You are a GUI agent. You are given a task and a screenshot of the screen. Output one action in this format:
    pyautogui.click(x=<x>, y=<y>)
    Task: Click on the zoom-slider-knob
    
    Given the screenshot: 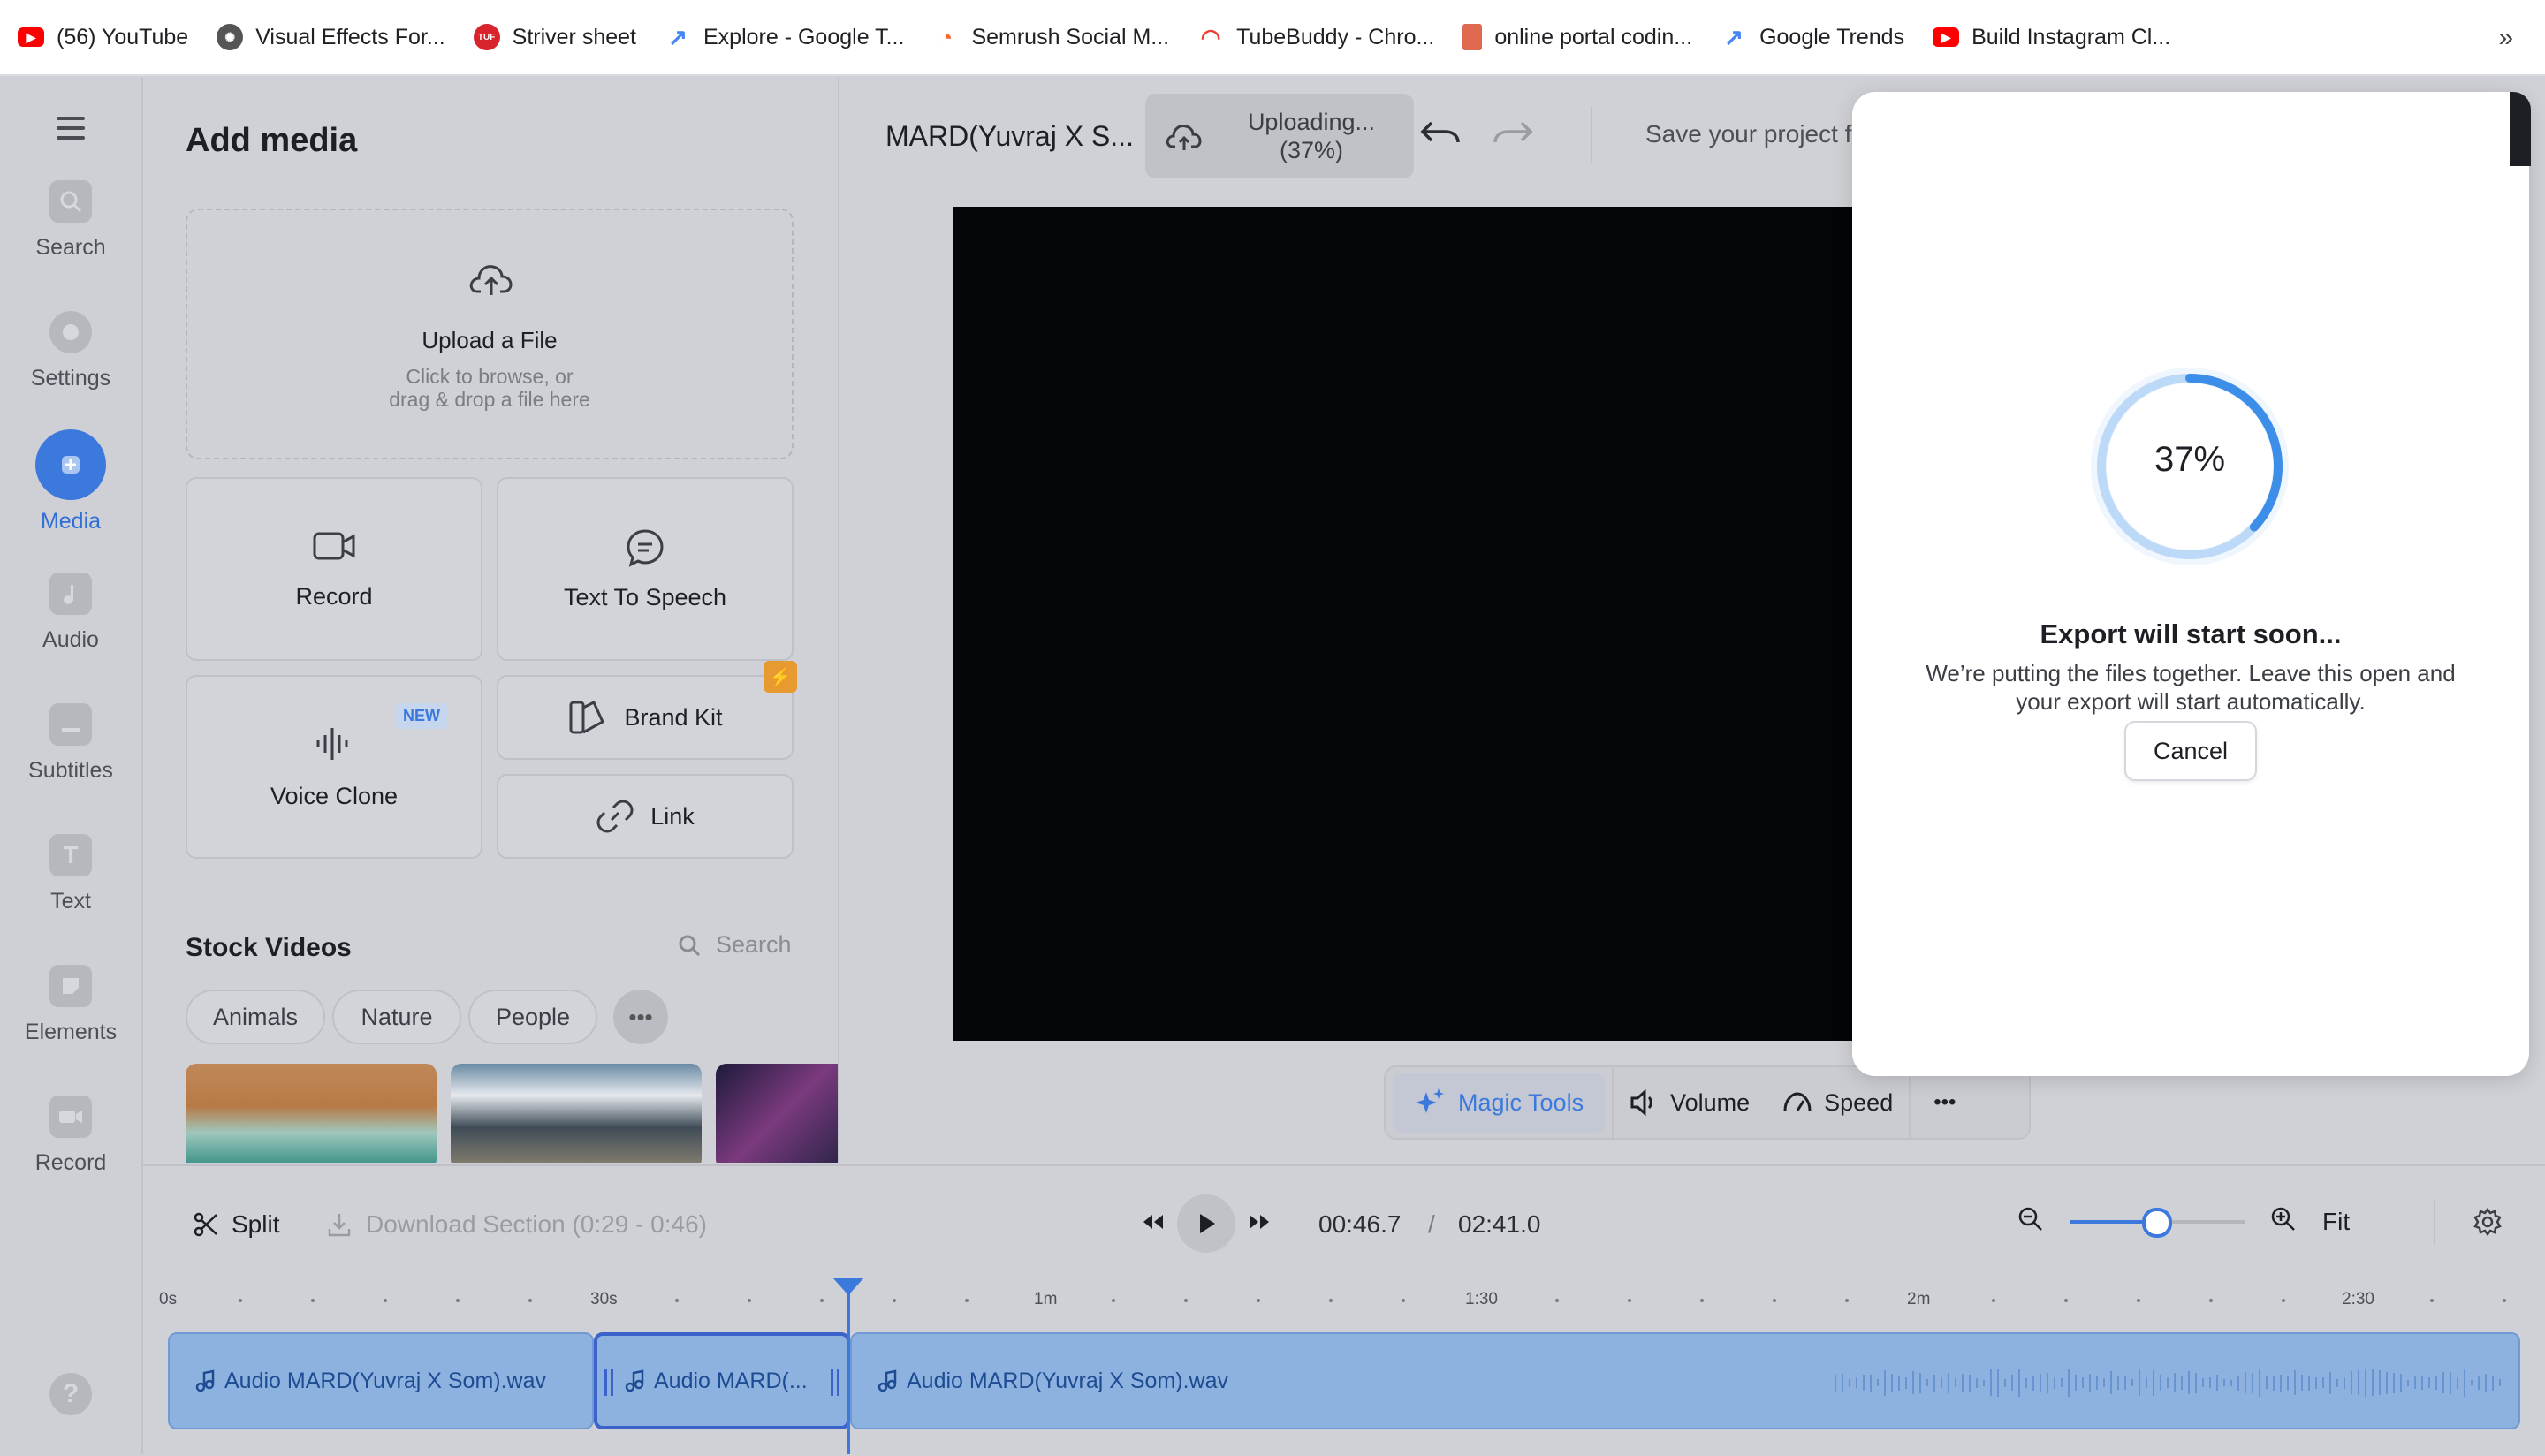 What is the action you would take?
    pyautogui.click(x=2157, y=1222)
    